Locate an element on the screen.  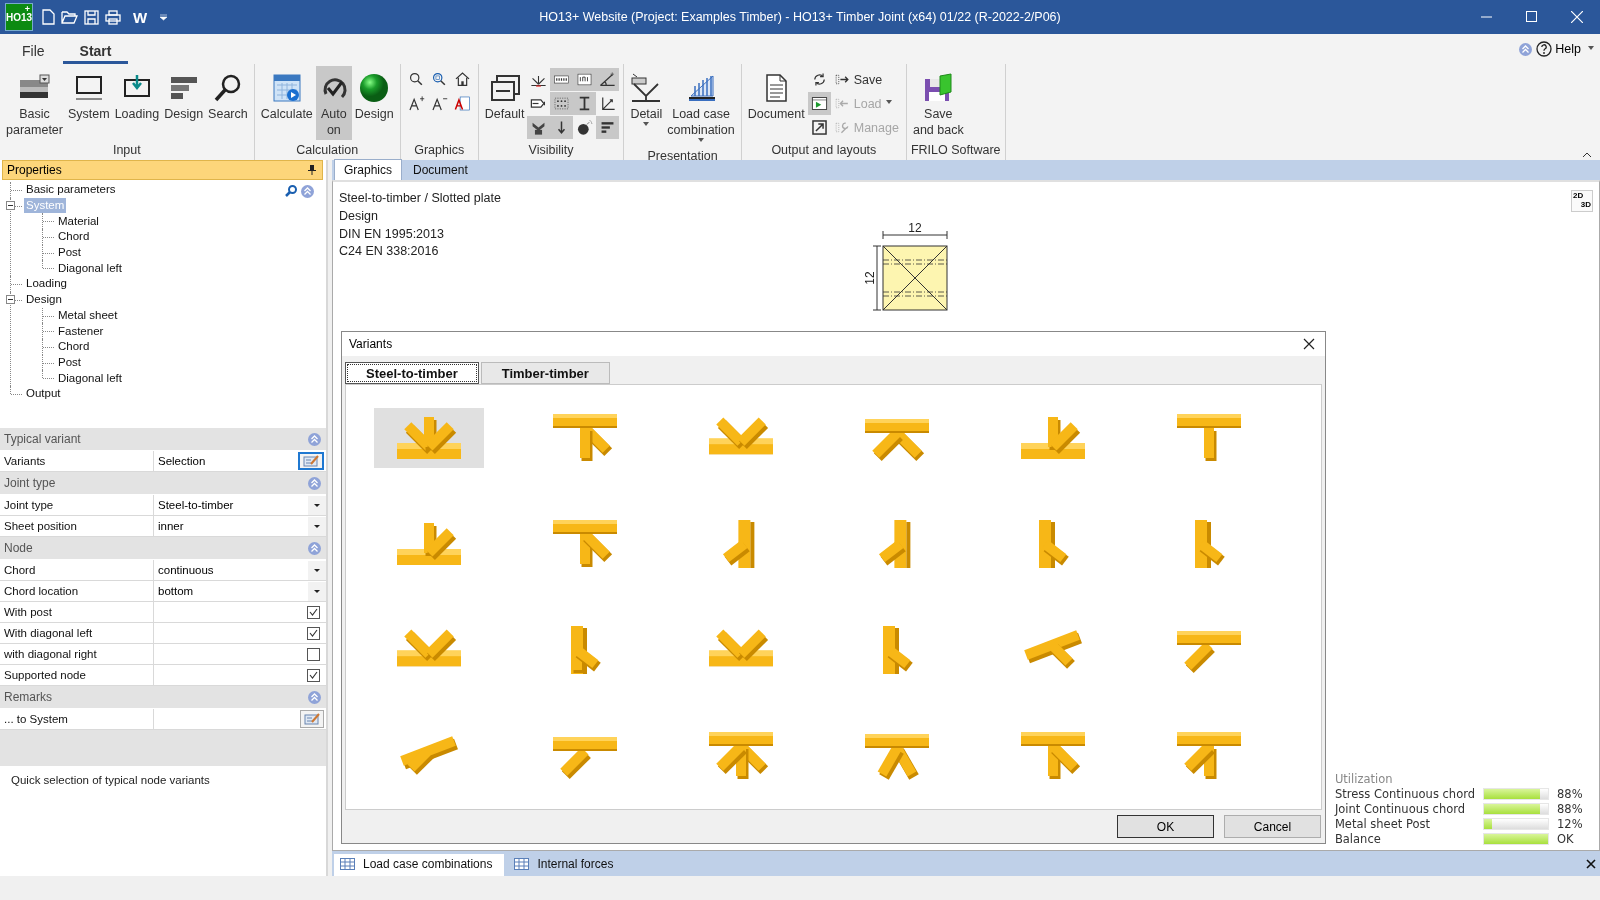
utilization-title: Utilization is located at coordinates (1364, 779).